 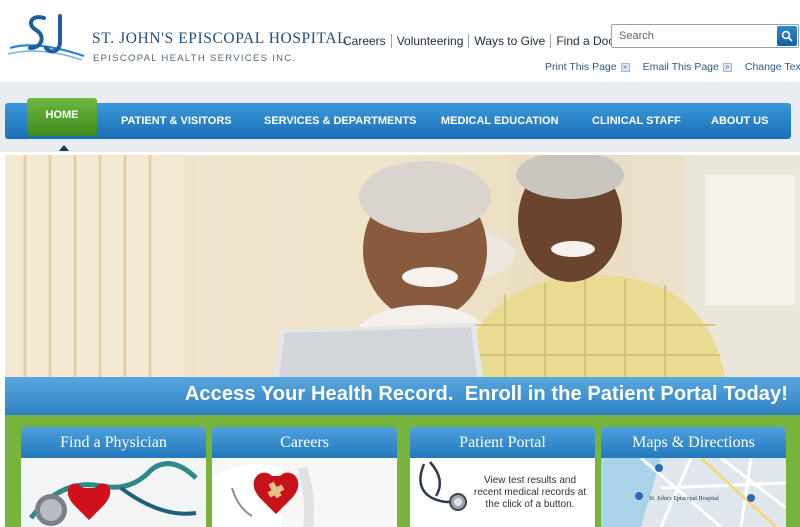 What do you see at coordinates (443, 486) in the screenshot?
I see `stethoscope-icon` at bounding box center [443, 486].